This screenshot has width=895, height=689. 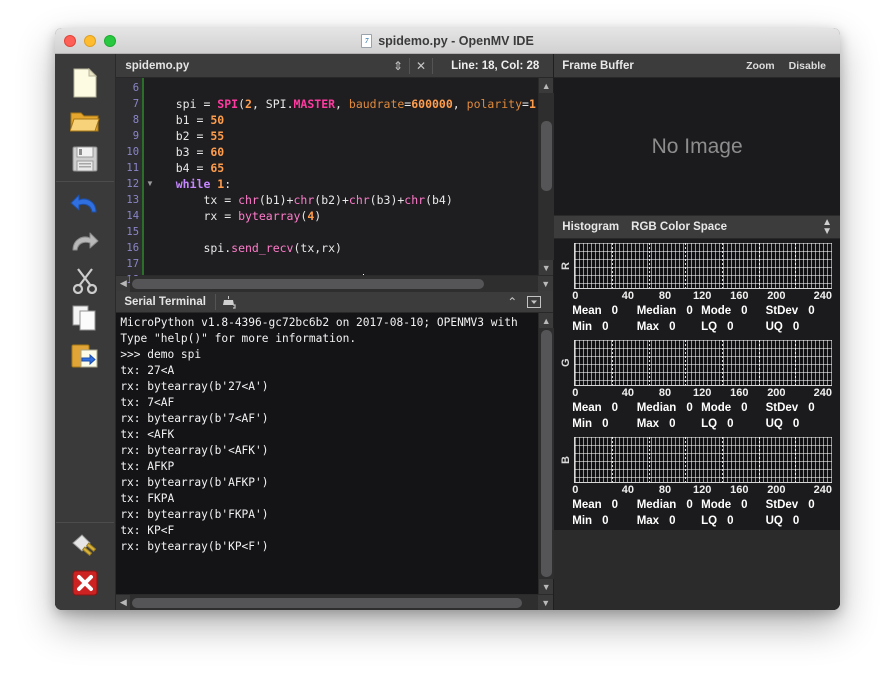 What do you see at coordinates (827, 227) in the screenshot?
I see `chevron-up-down-icon: ▲ ▼` at bounding box center [827, 227].